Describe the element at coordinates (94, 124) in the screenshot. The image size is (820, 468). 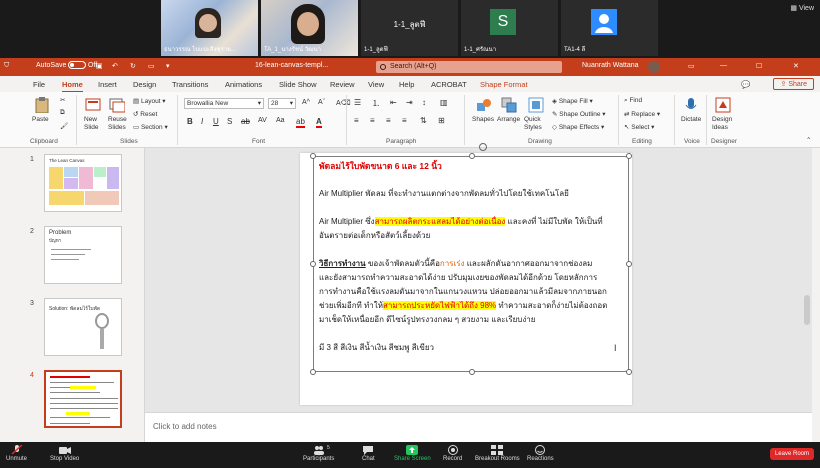
I see `new-slide-label: New Slide` at that location.